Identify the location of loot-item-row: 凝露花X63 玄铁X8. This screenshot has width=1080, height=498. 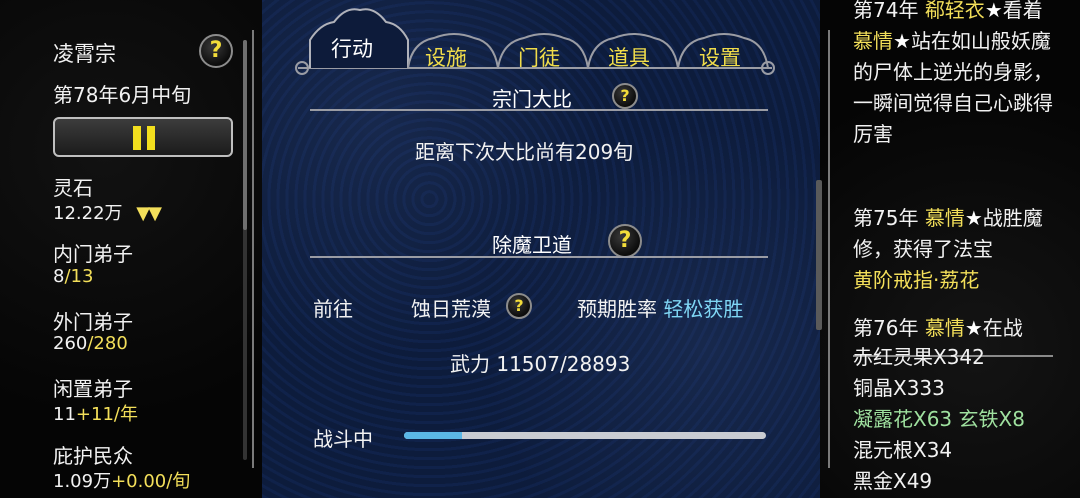
(953, 419).